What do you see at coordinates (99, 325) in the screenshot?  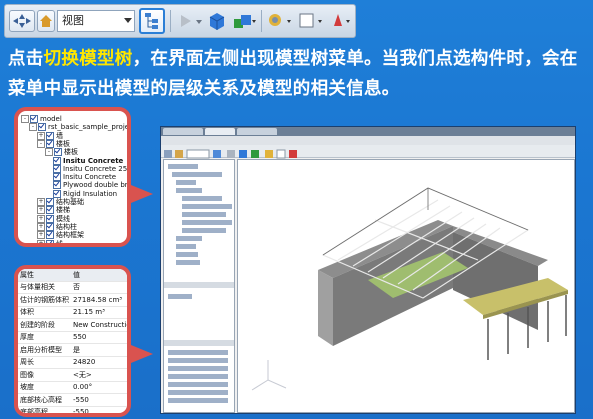 I see `property-value: New Construction` at bounding box center [99, 325].